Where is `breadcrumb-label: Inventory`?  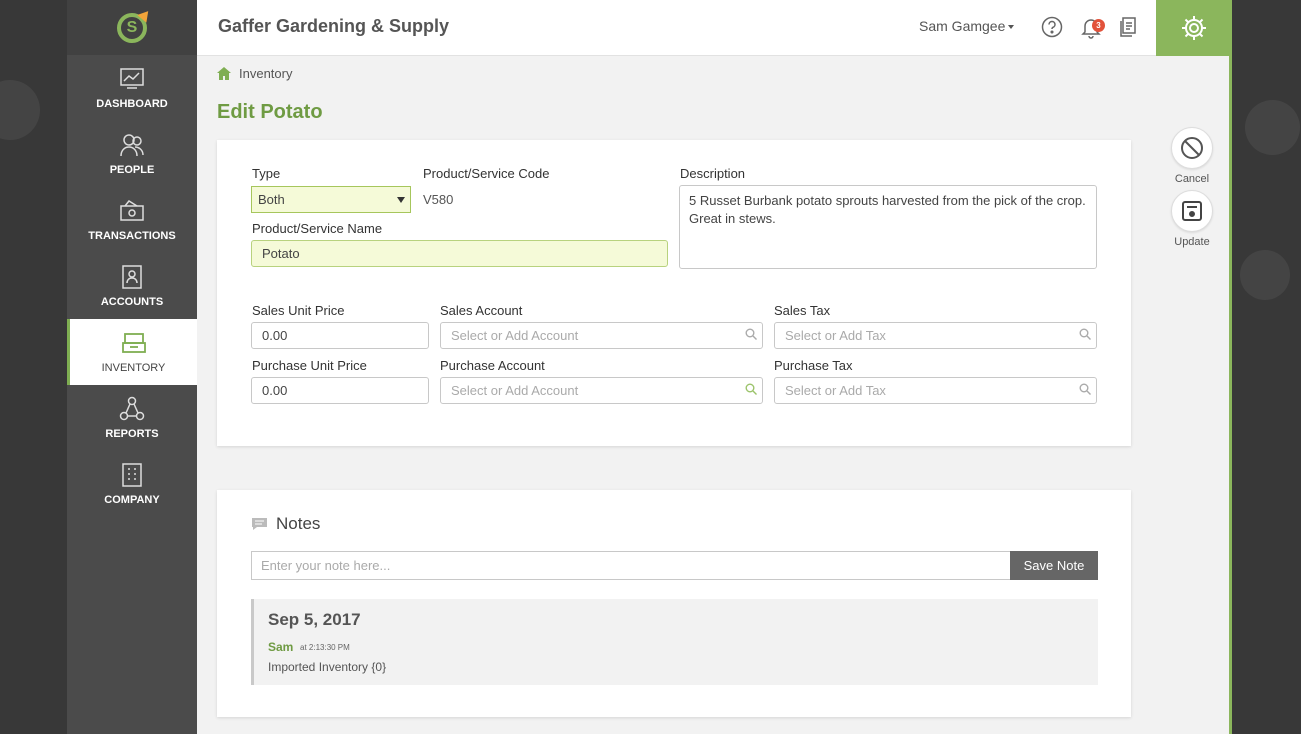
breadcrumb-label: Inventory is located at coordinates (266, 73).